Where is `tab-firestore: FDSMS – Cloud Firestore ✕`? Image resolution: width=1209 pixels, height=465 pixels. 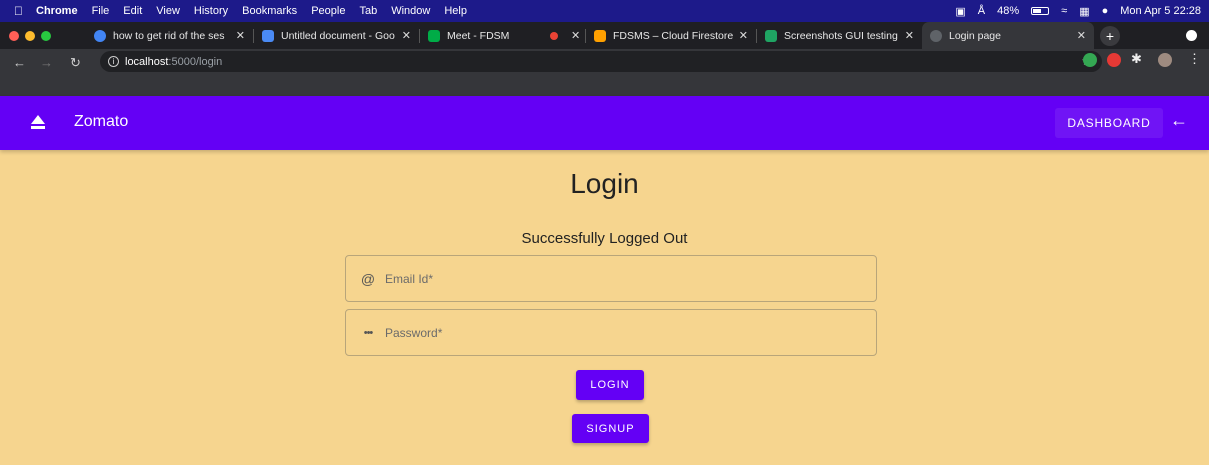 tab-firestore: FDSMS – Cloud Firestore ✕ is located at coordinates (671, 35).